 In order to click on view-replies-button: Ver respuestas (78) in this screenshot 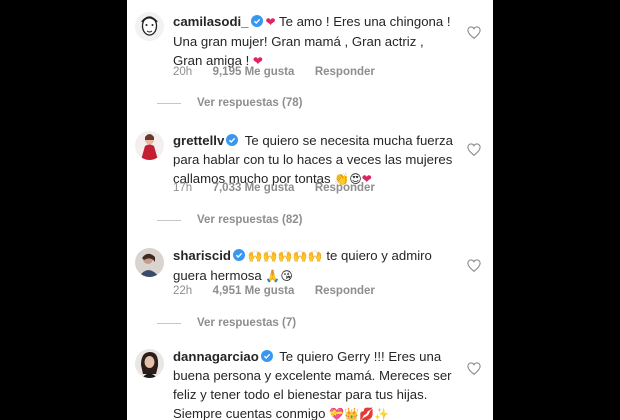, I will do `click(229, 103)`.